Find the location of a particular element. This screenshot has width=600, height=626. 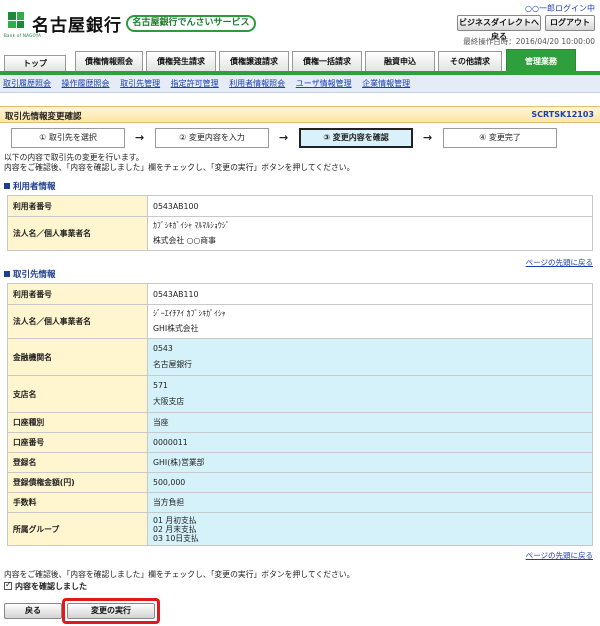

bank-name-value: 名古屋銀行 is located at coordinates (172, 364).